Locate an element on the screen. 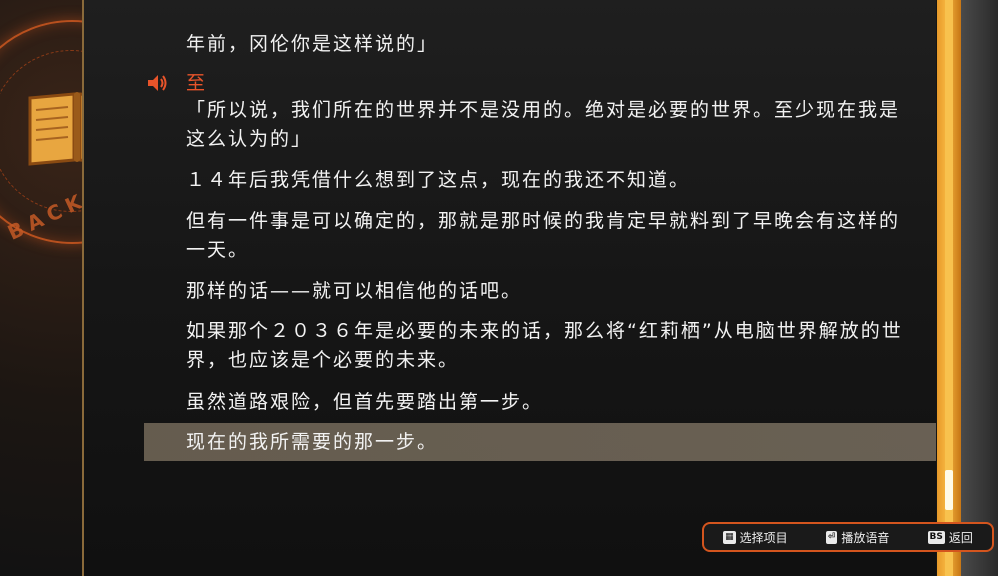  scrollbar-thumb is located at coordinates (949, 490).